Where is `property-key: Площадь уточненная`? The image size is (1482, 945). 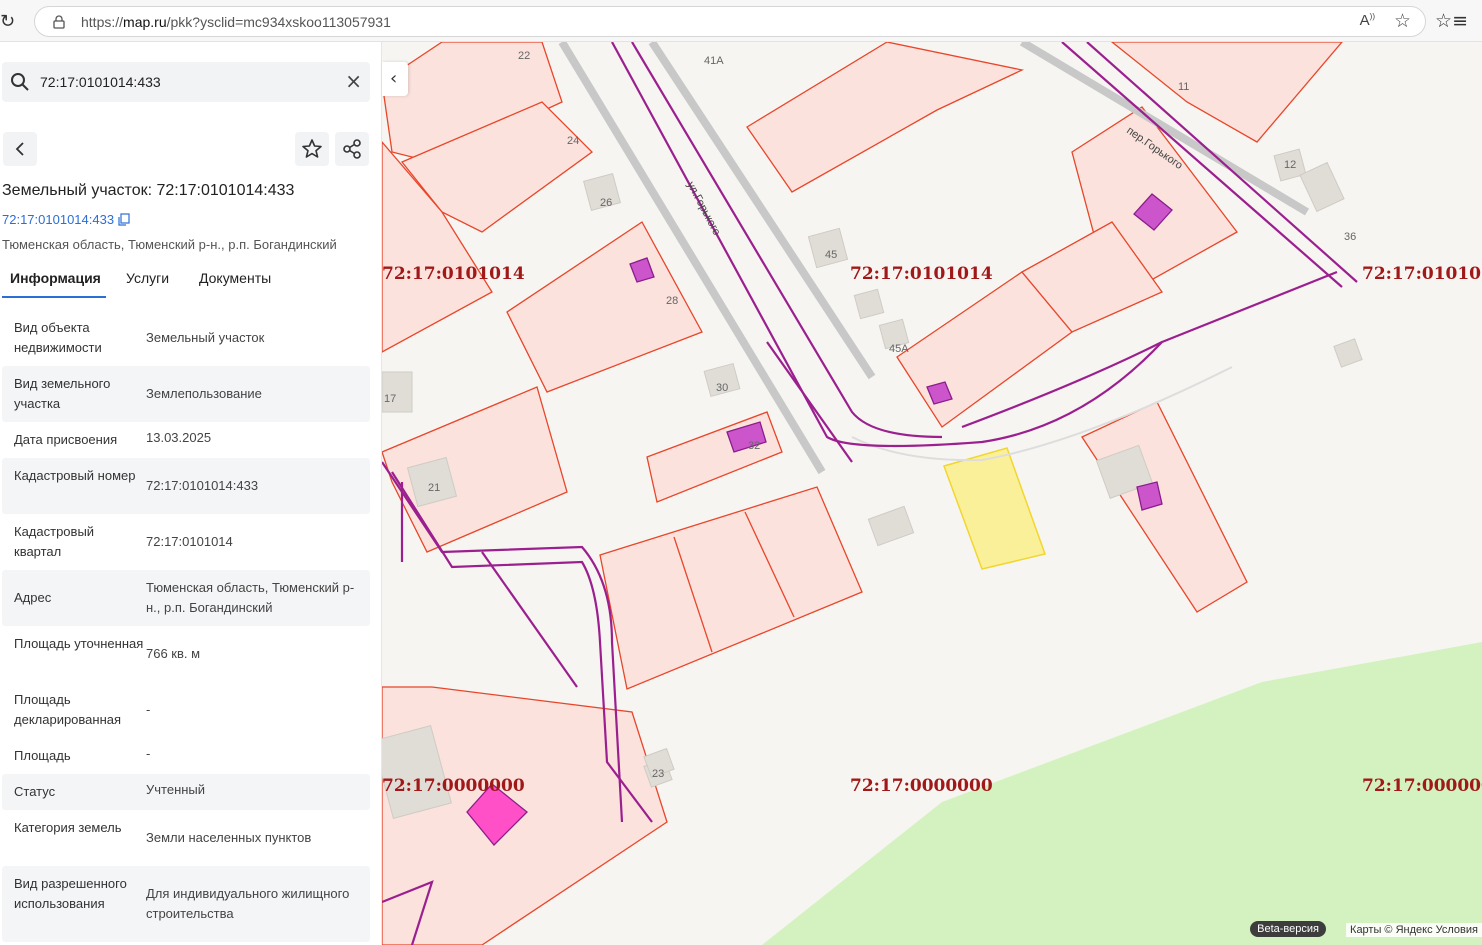
property-key: Площадь уточненная is located at coordinates (79, 643).